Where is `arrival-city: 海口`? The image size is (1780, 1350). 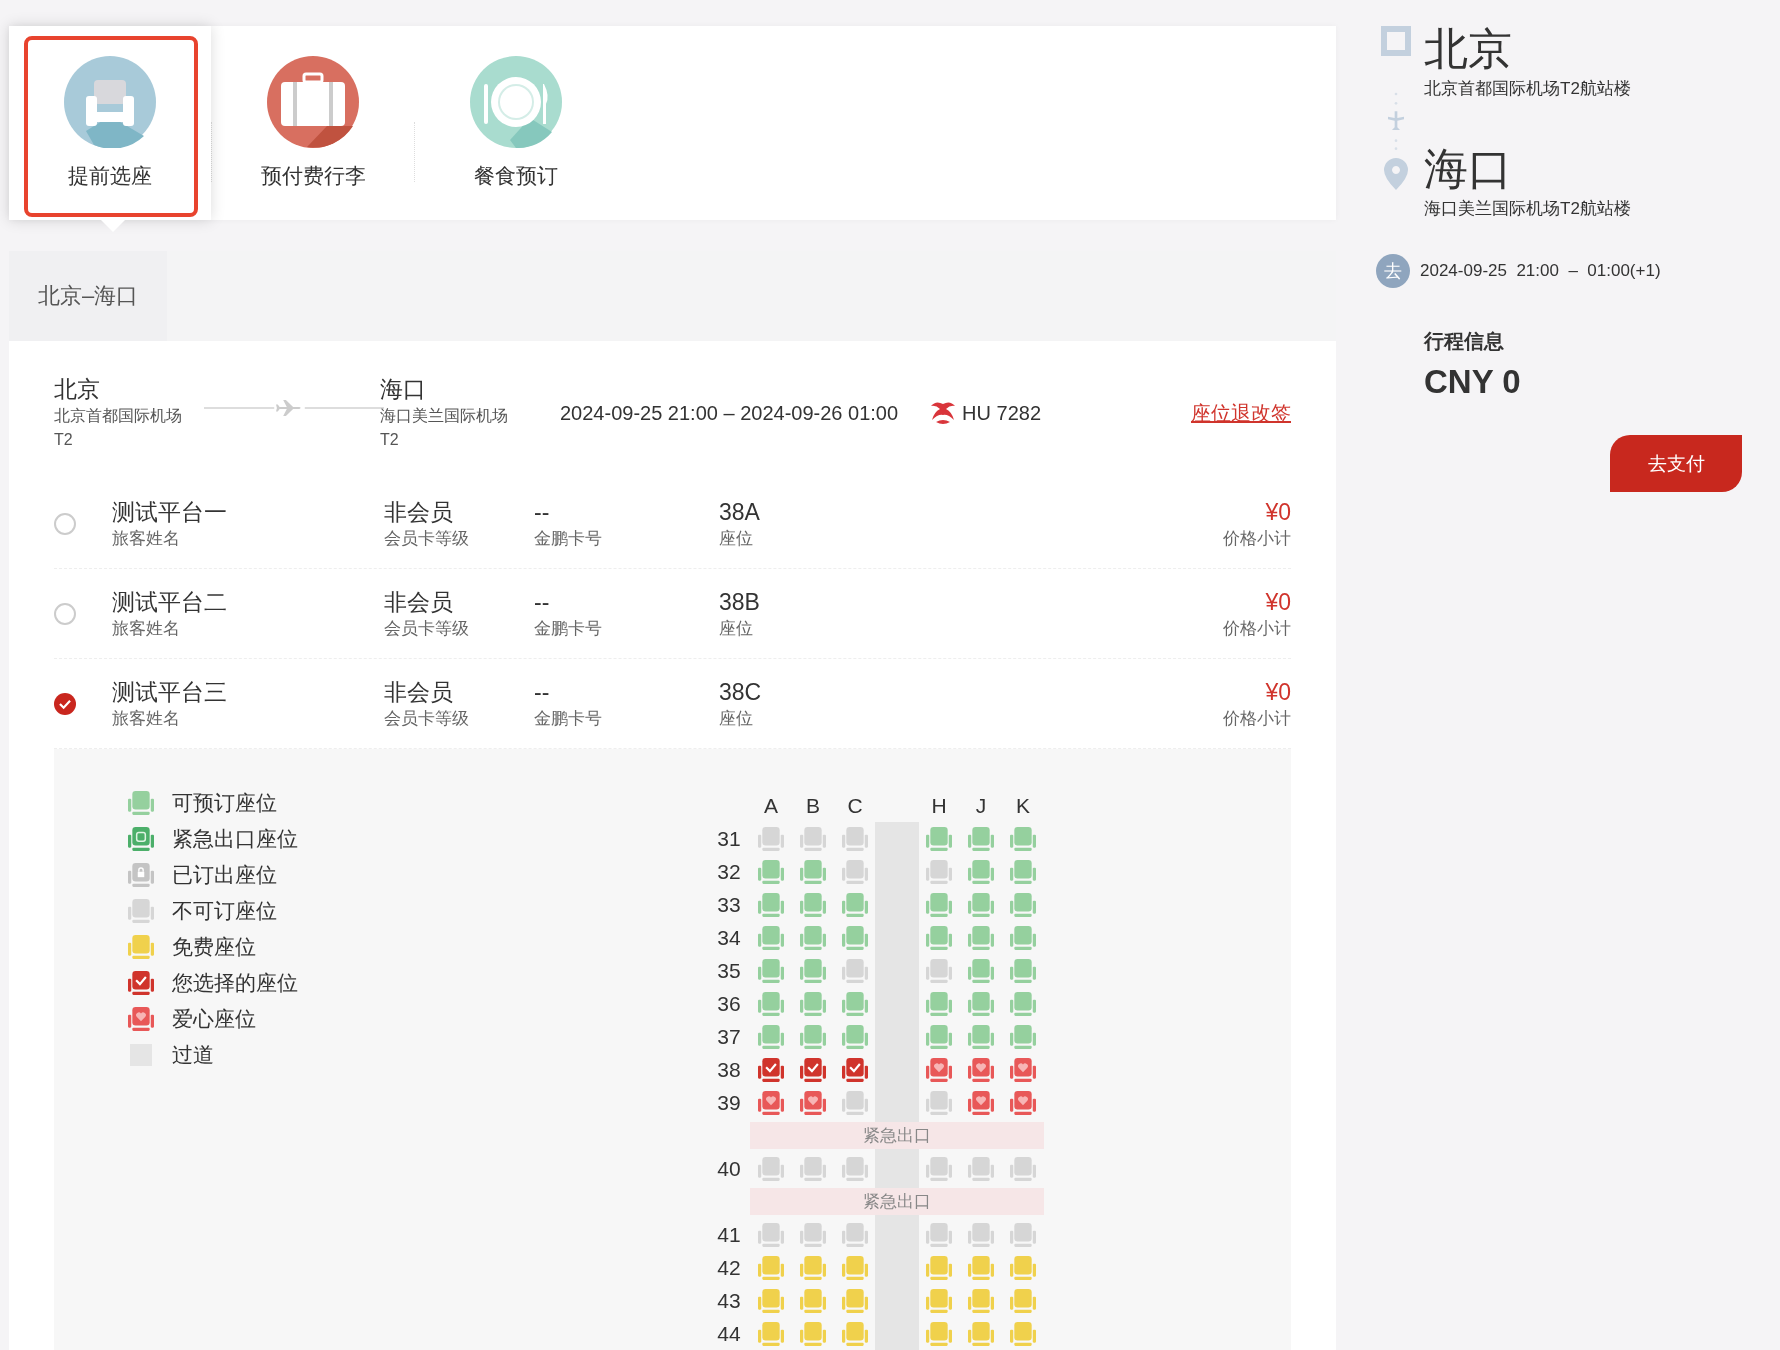 arrival-city: 海口 is located at coordinates (403, 389).